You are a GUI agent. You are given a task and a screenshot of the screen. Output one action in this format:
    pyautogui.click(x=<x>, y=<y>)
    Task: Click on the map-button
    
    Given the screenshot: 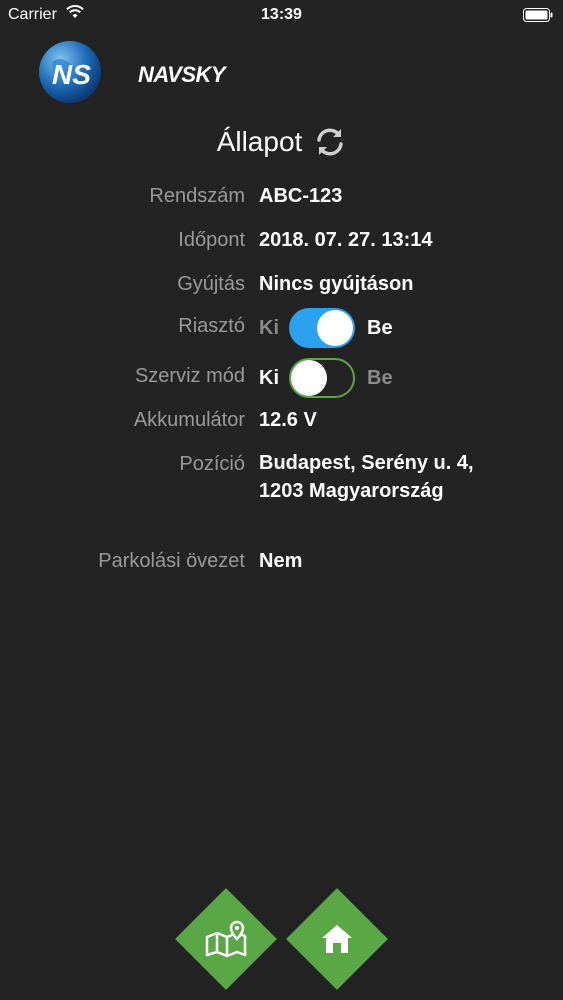 What is the action you would take?
    pyautogui.click(x=226, y=939)
    